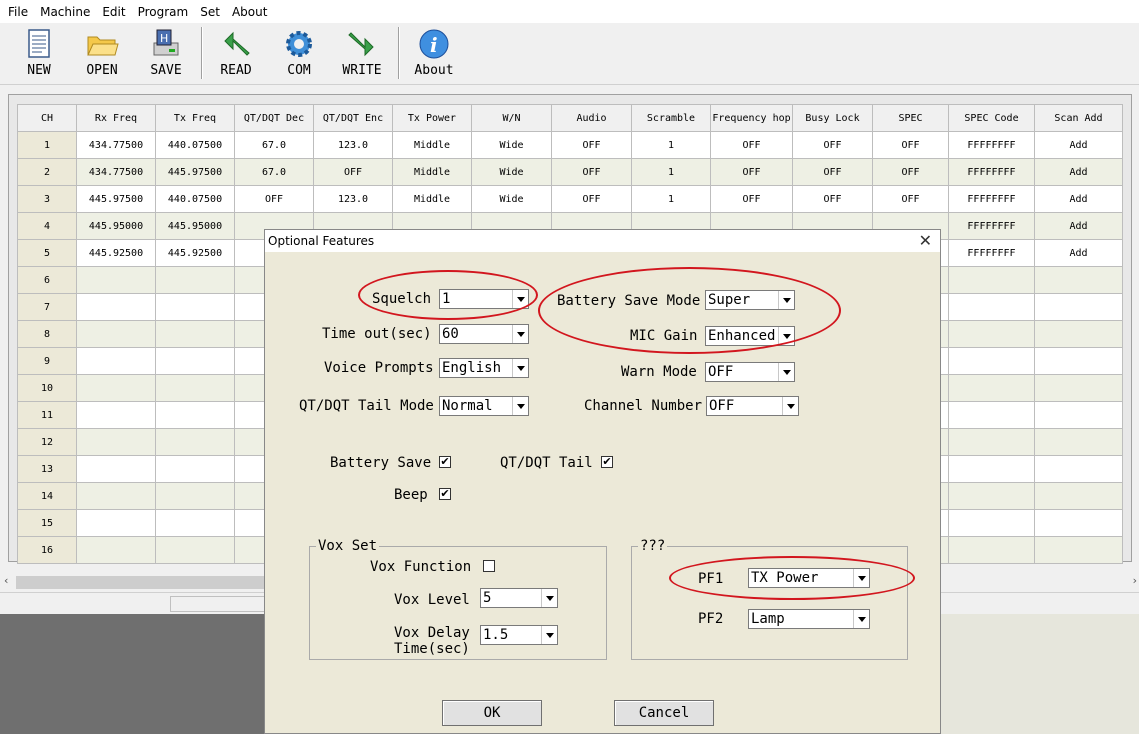  What do you see at coordinates (484, 299) in the screenshot?
I see `squelch-select: 1` at bounding box center [484, 299].